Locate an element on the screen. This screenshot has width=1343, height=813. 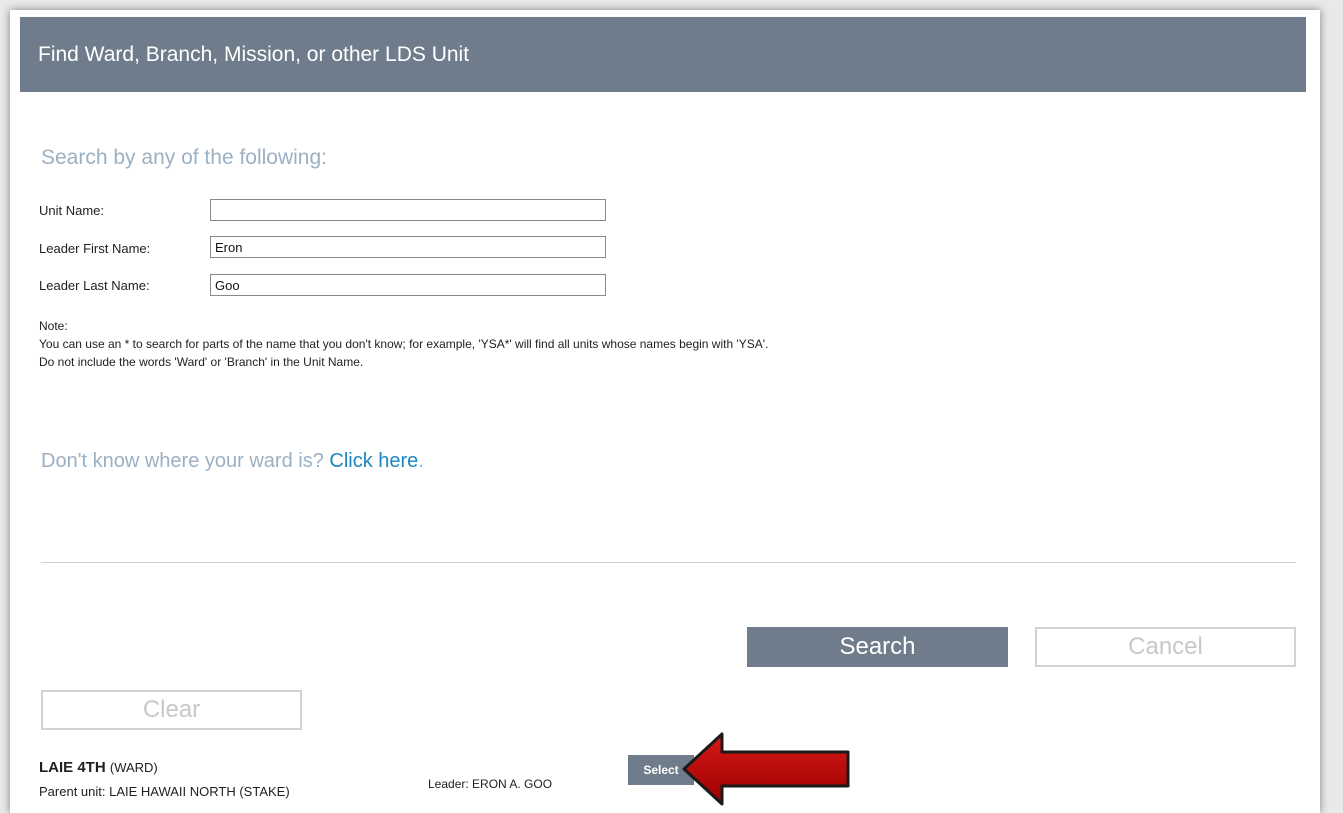
unit-name-input is located at coordinates (408, 210).